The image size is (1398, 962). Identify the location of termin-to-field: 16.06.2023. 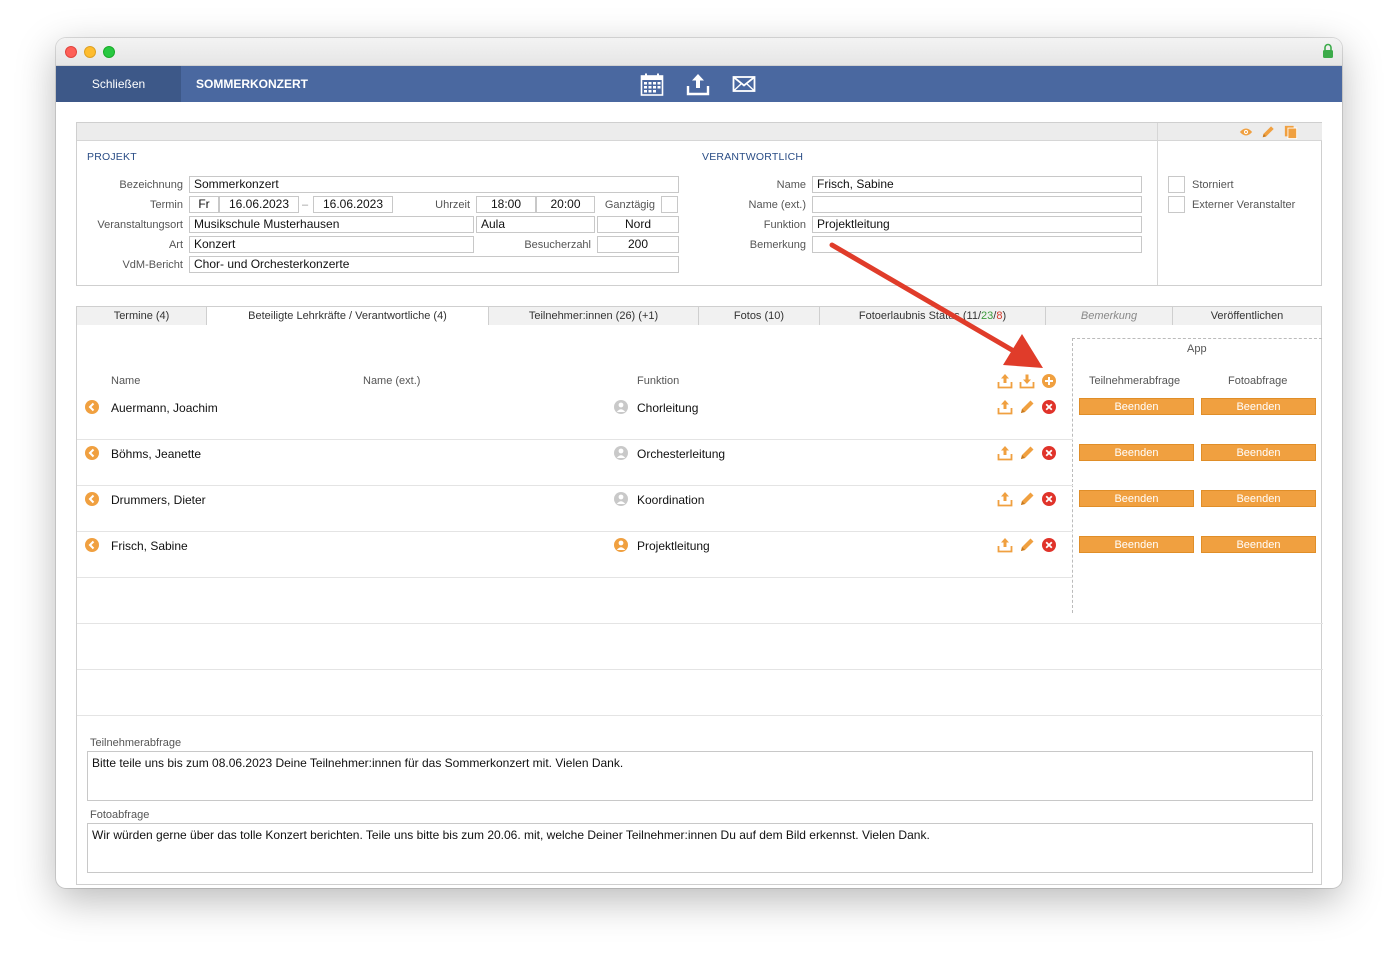
(353, 204).